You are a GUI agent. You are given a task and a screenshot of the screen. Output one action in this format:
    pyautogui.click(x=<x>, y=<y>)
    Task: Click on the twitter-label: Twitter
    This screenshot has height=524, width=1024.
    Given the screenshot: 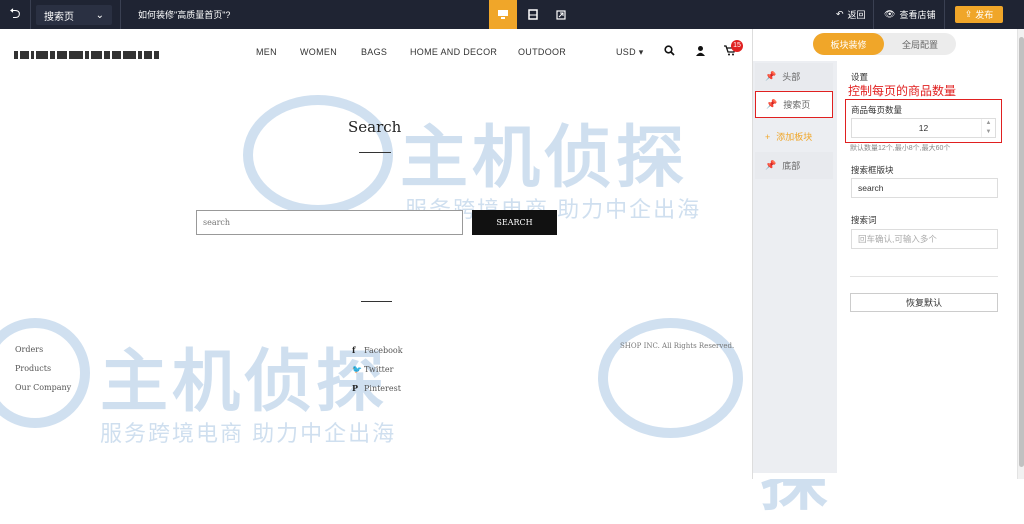 What is the action you would take?
    pyautogui.click(x=379, y=369)
    